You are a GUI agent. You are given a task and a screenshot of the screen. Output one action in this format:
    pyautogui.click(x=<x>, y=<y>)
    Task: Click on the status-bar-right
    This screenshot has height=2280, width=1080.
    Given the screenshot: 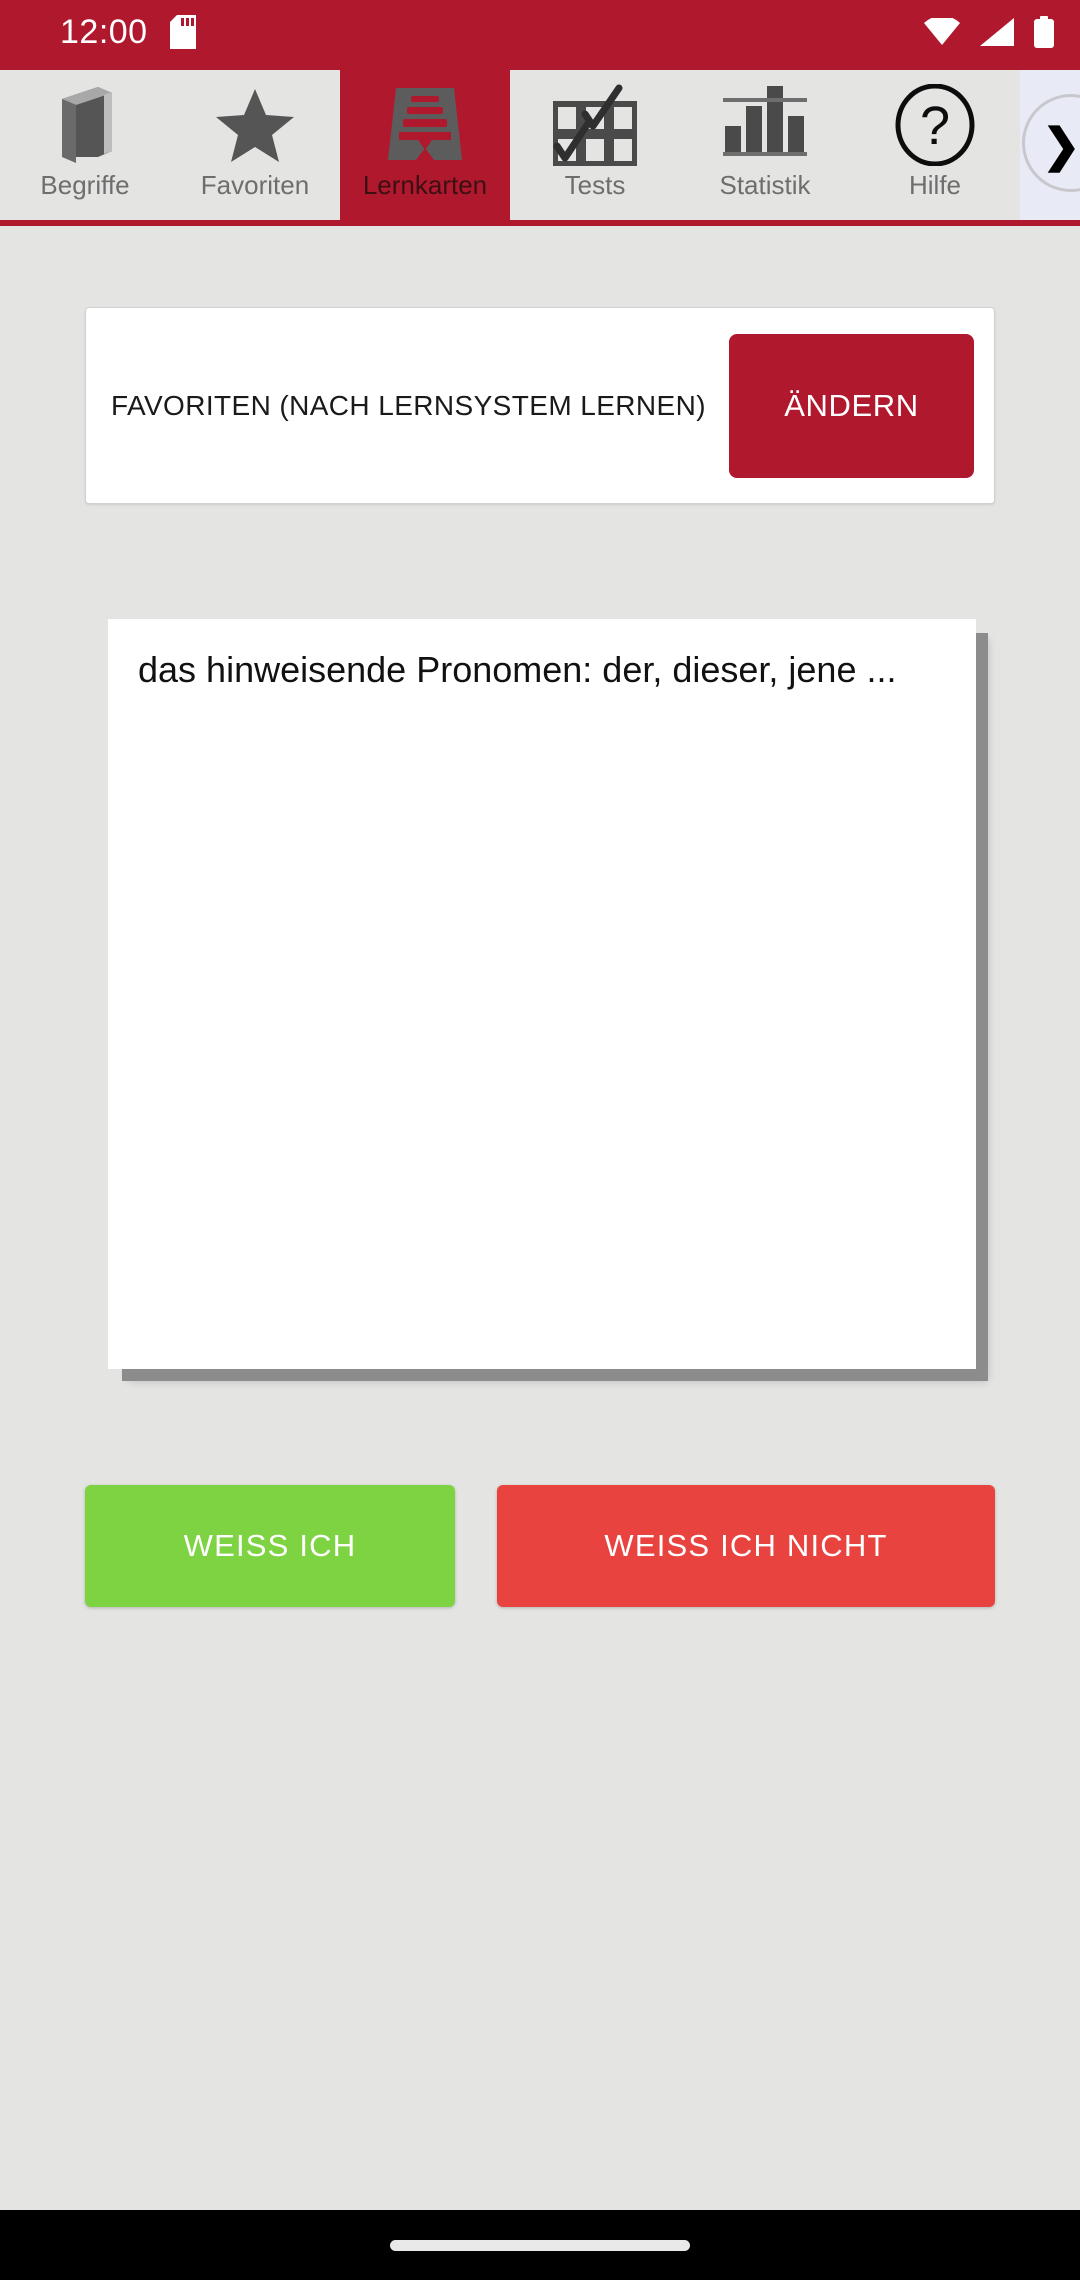 What is the action you would take?
    pyautogui.click(x=989, y=32)
    